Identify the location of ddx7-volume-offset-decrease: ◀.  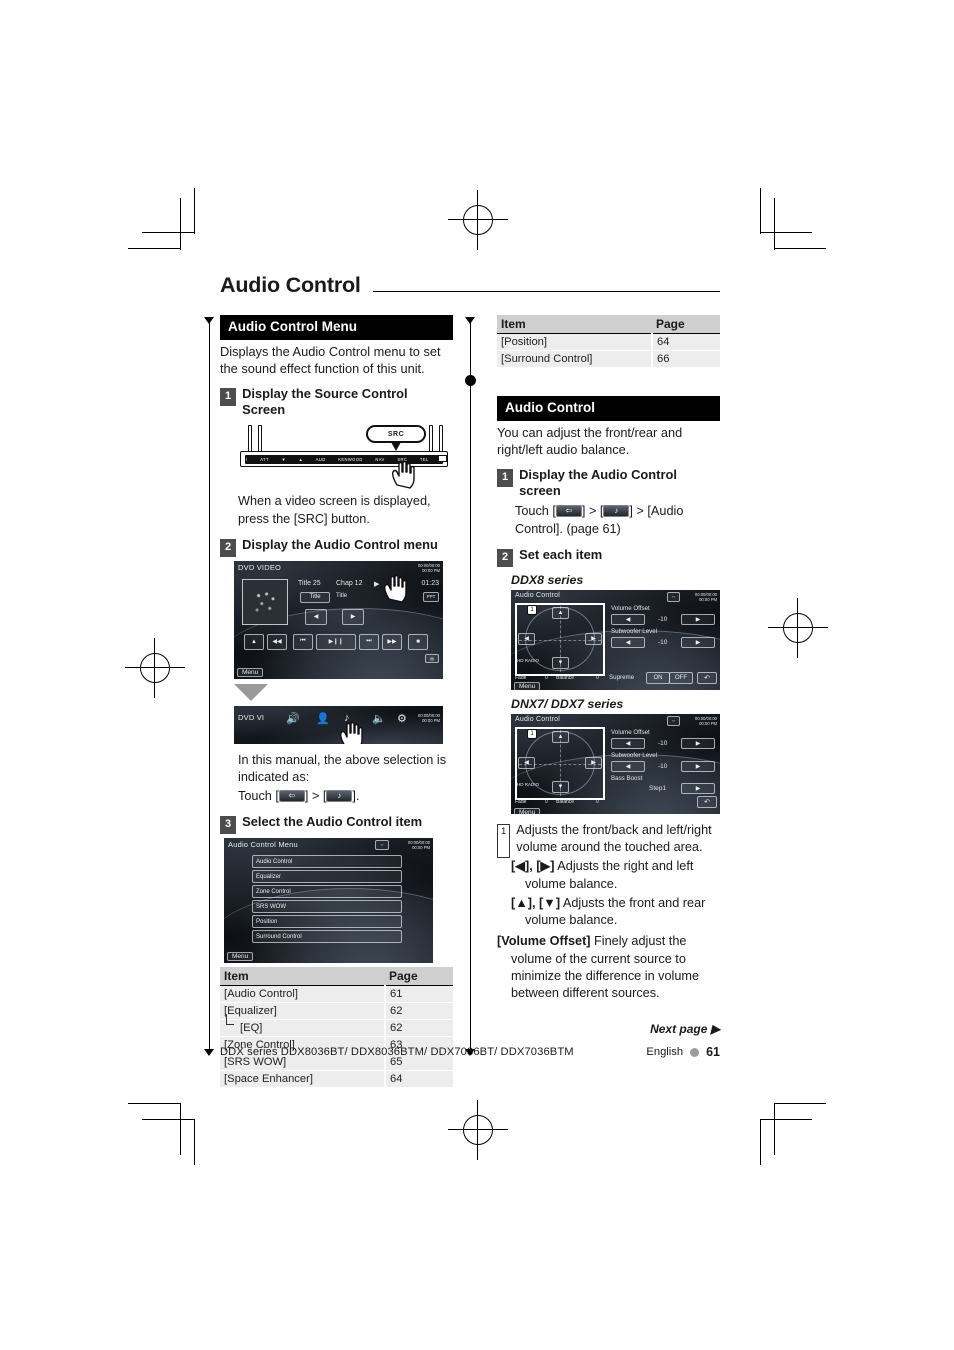
(628, 743).